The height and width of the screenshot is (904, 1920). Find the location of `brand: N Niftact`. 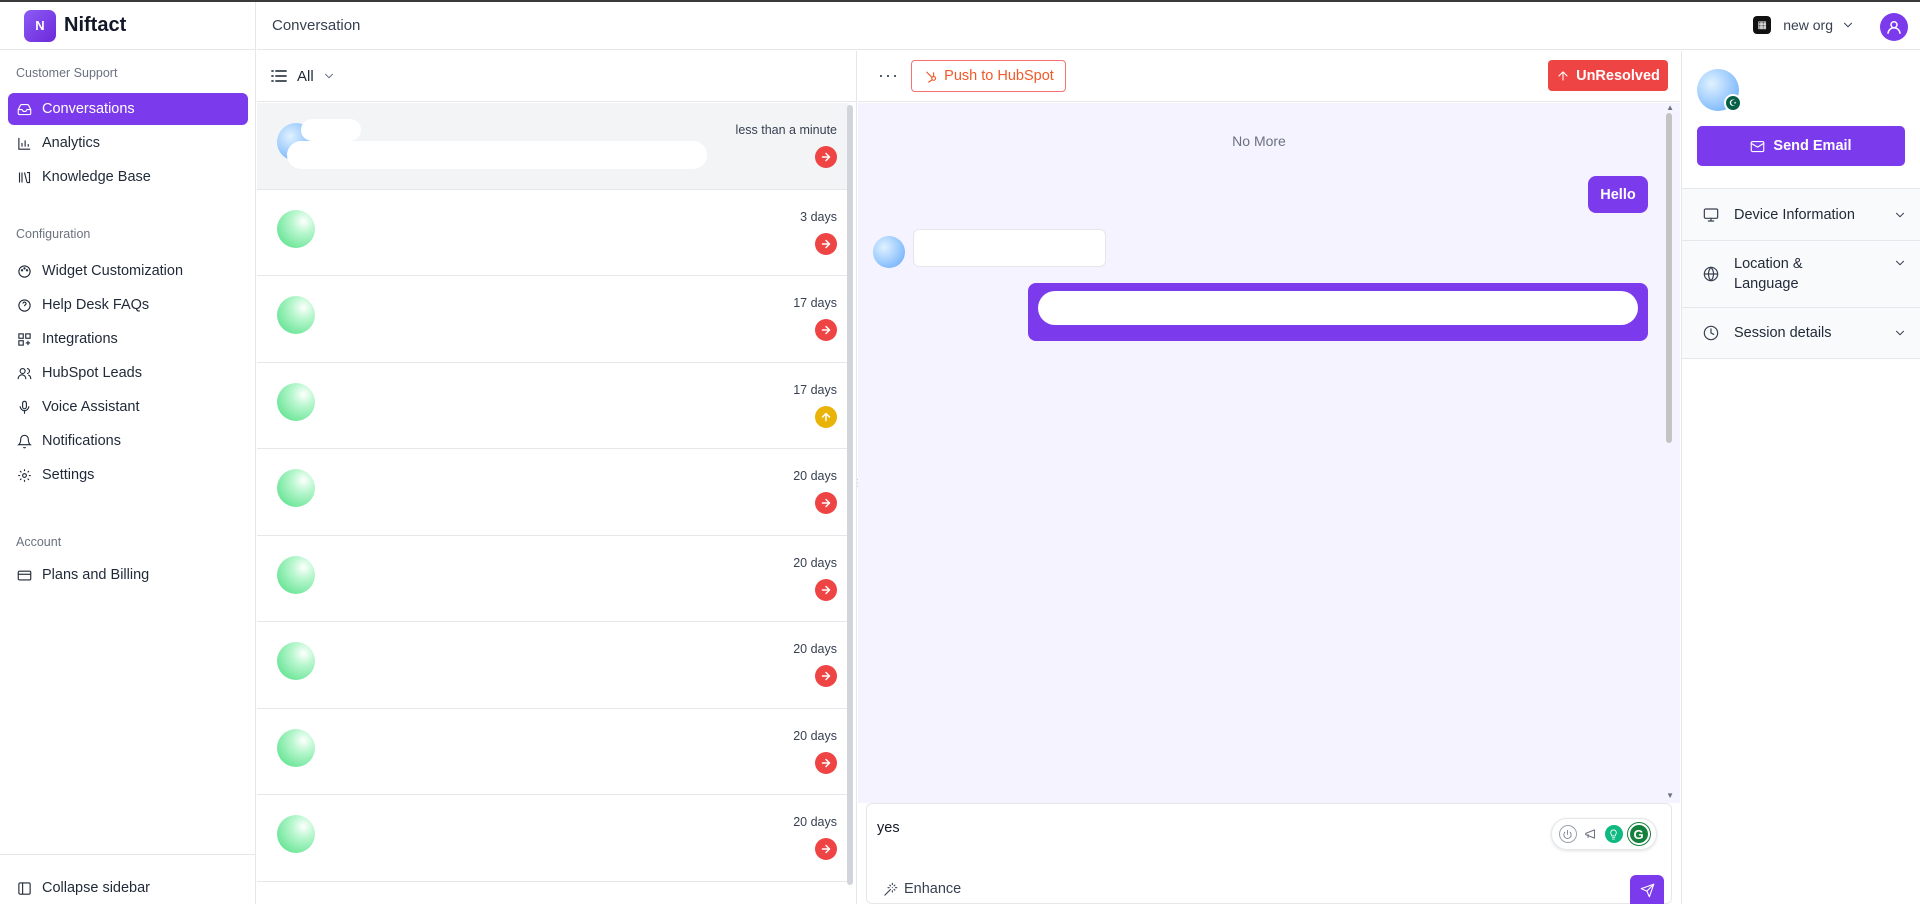

brand: N Niftact is located at coordinates (127, 26).